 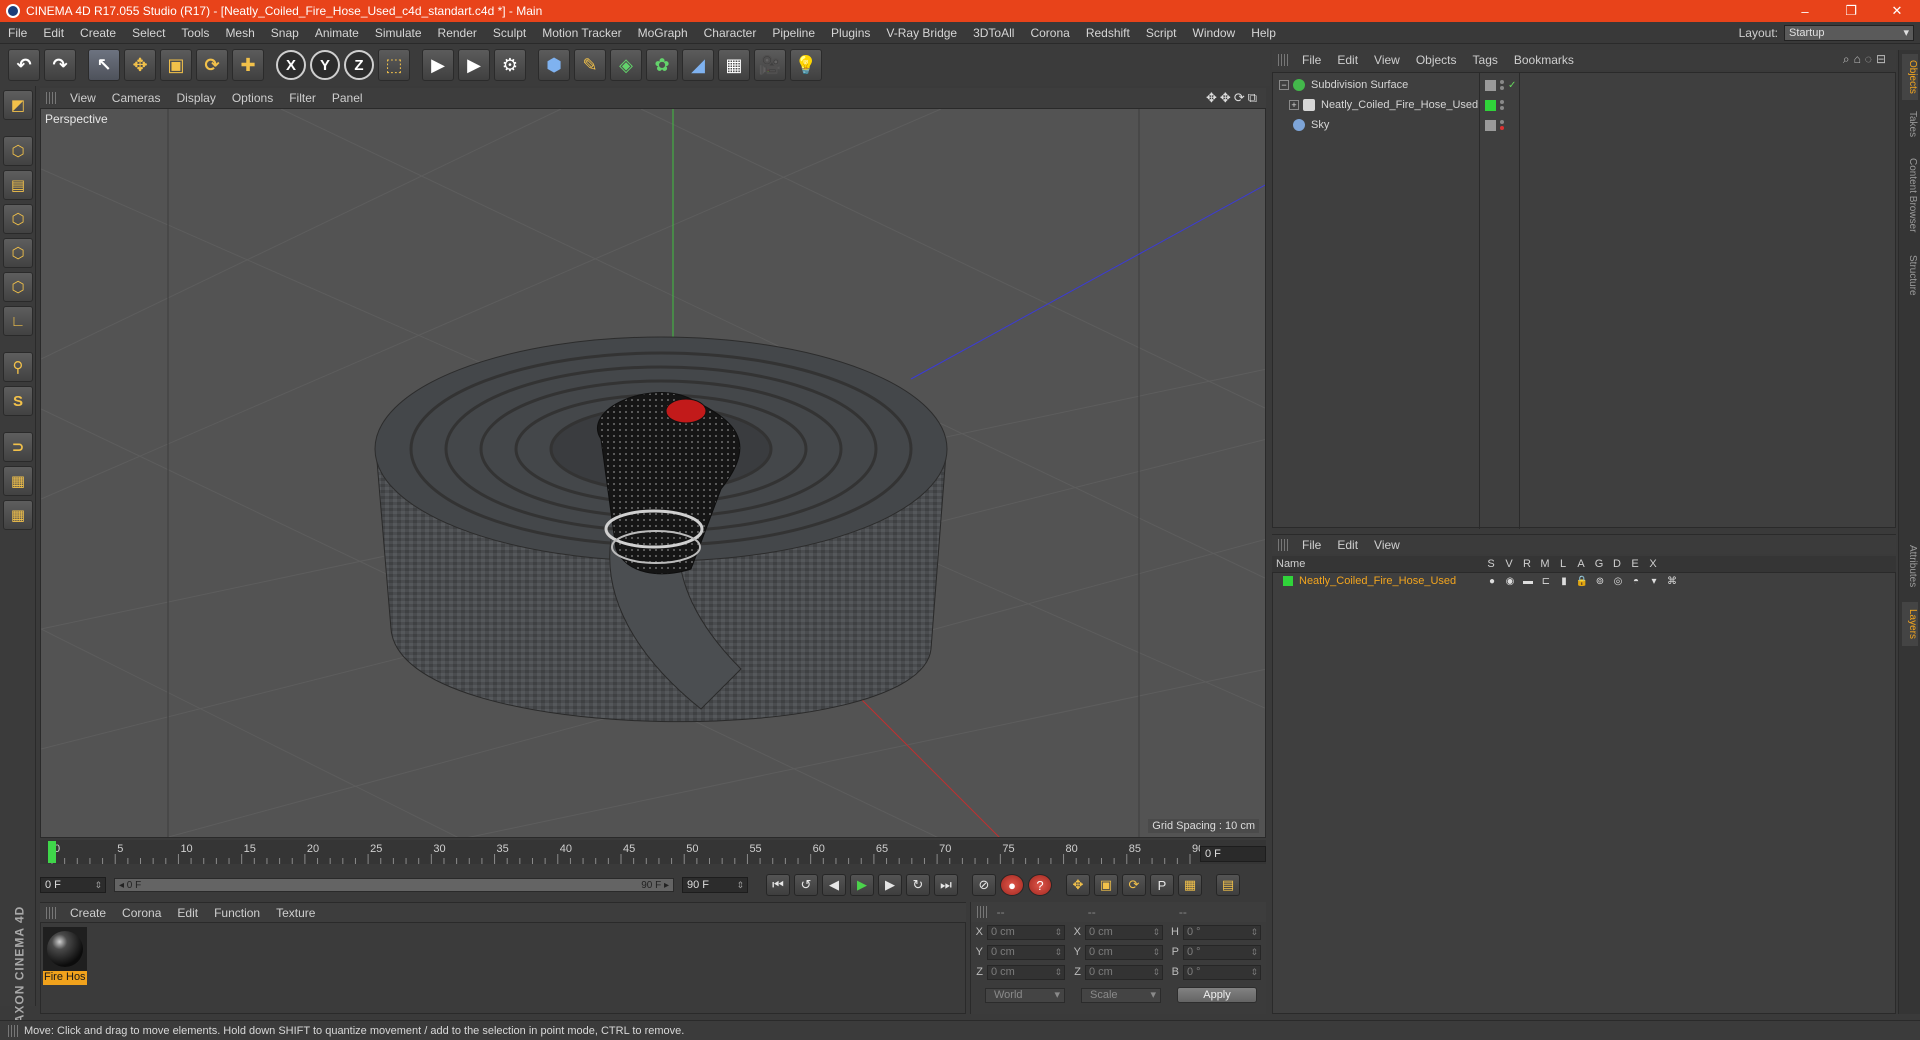 I want to click on record-pla-button: ▦, so click(x=1190, y=885).